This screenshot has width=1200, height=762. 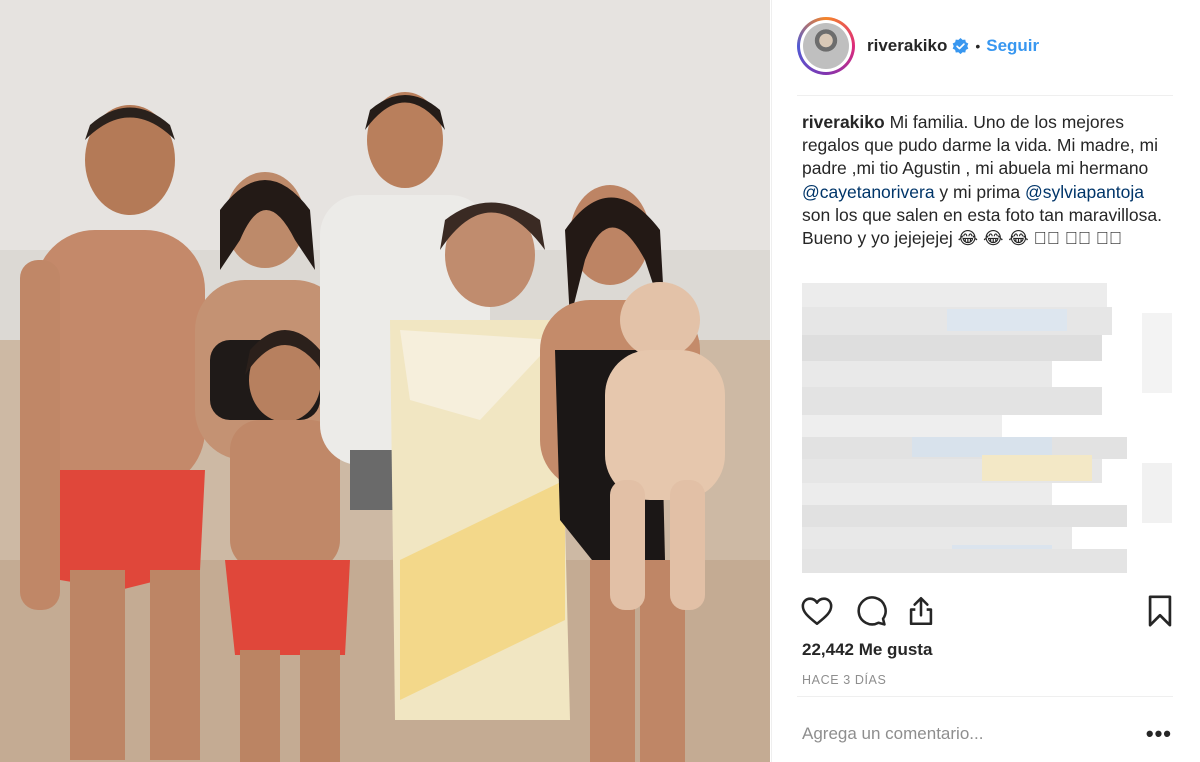 I want to click on avatar, so click(x=826, y=46).